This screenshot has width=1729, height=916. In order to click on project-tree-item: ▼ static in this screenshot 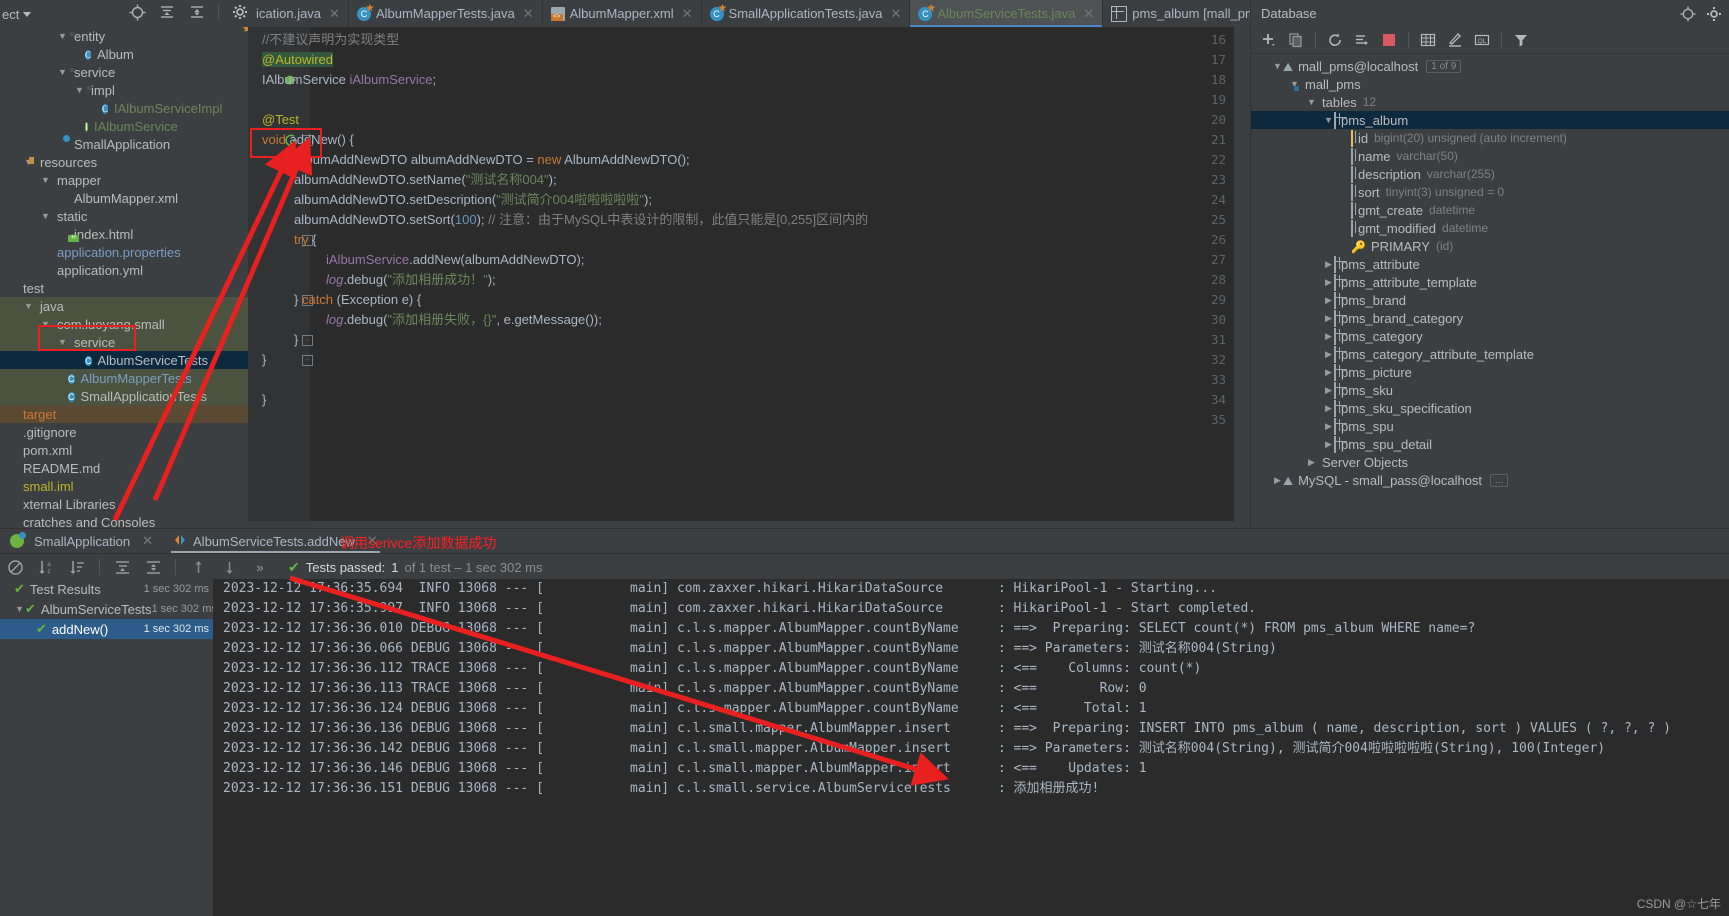, I will do `click(124, 216)`.